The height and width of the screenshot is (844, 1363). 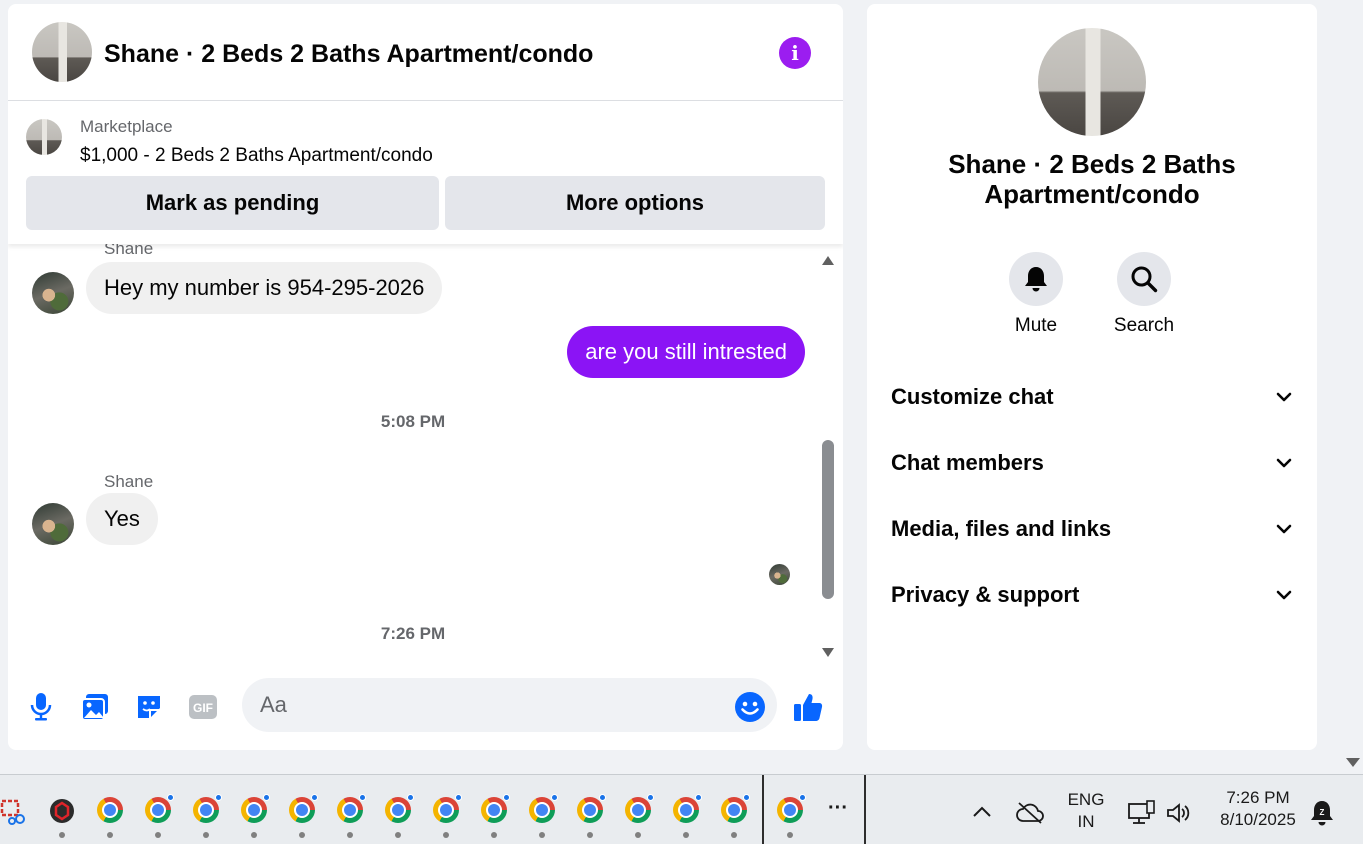 I want to click on listing-price-title: $1,000 - 2 Beds 2 Baths Apartment/condo, so click(x=256, y=156).